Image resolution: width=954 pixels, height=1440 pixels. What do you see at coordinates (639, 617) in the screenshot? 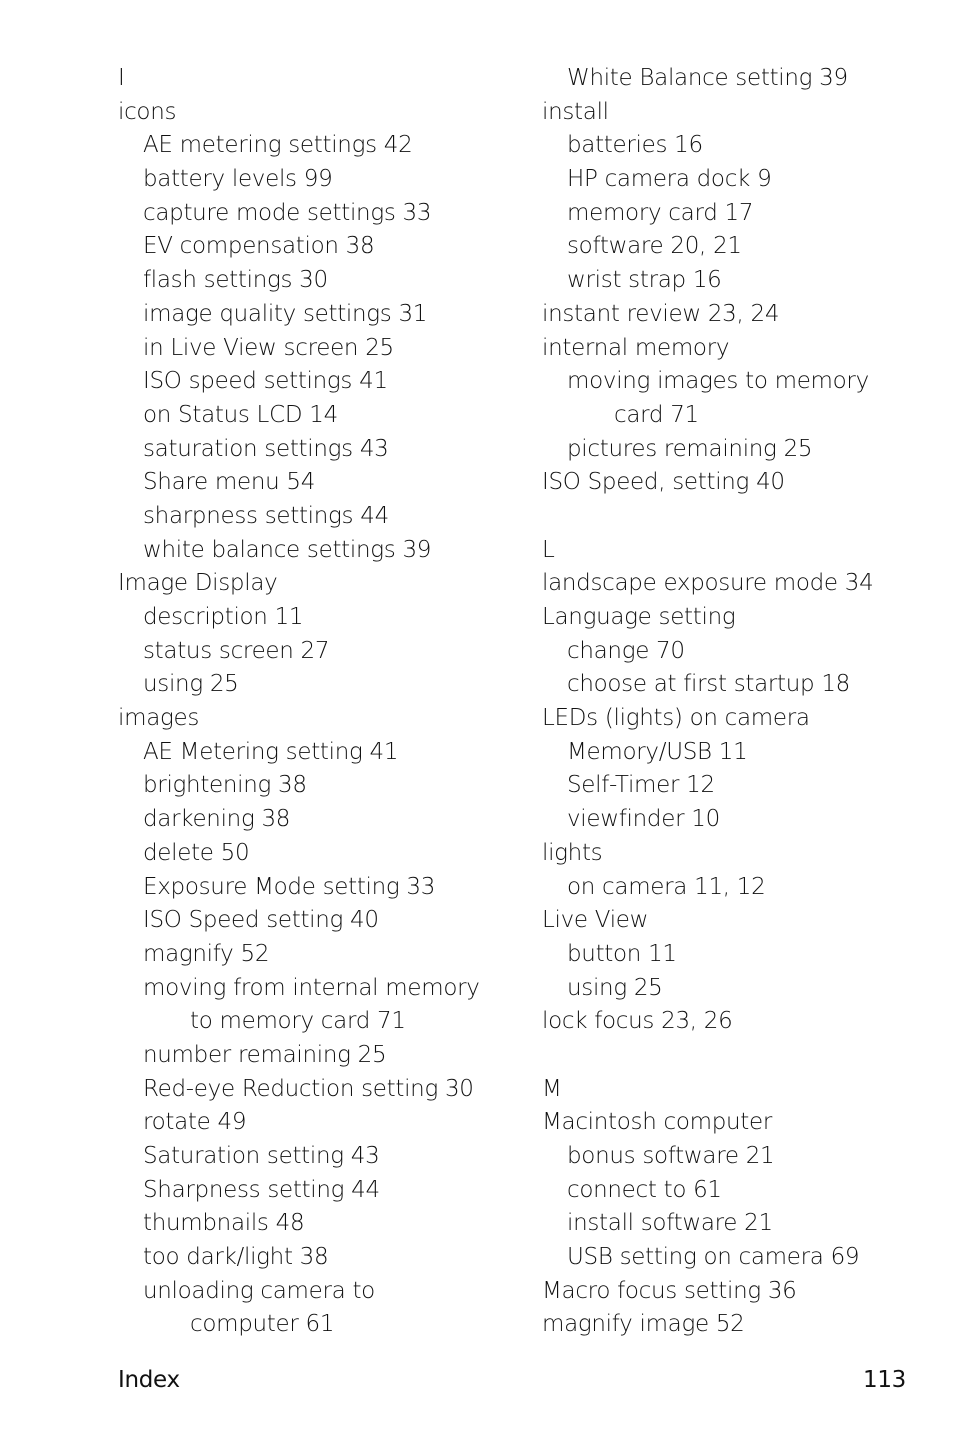
I see `index-entry: Language setting` at bounding box center [639, 617].